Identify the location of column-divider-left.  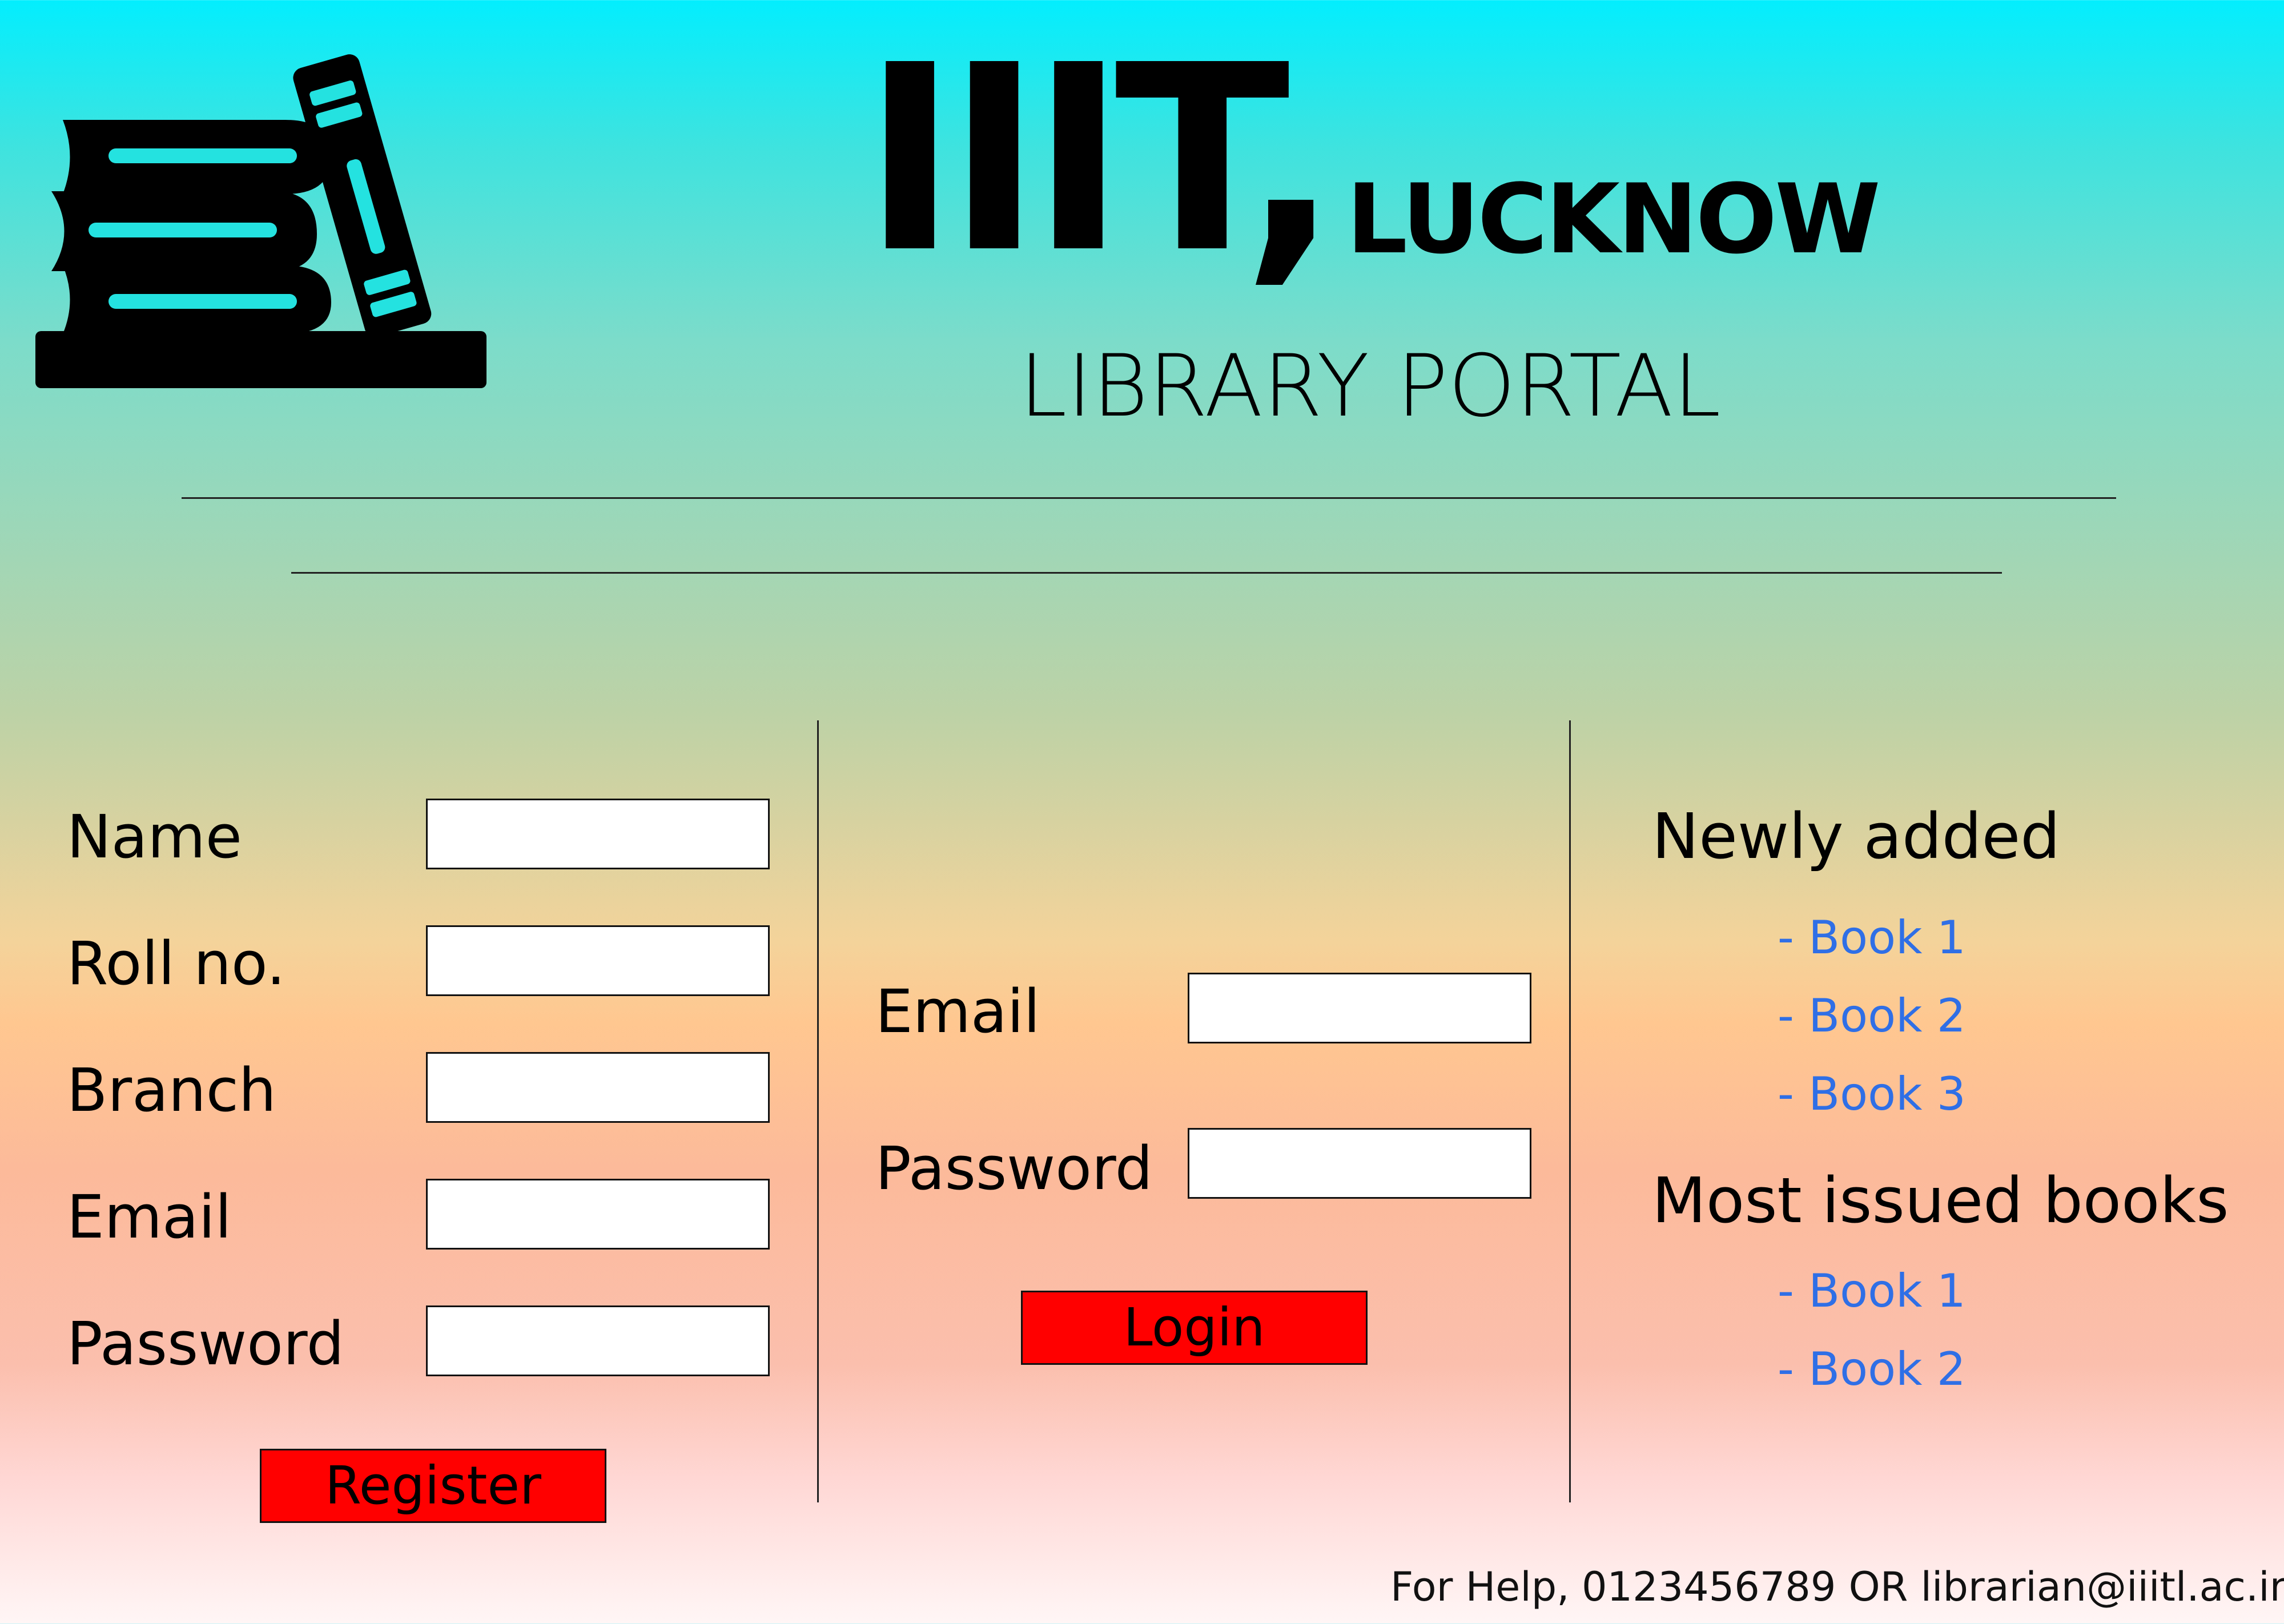
(818, 1111).